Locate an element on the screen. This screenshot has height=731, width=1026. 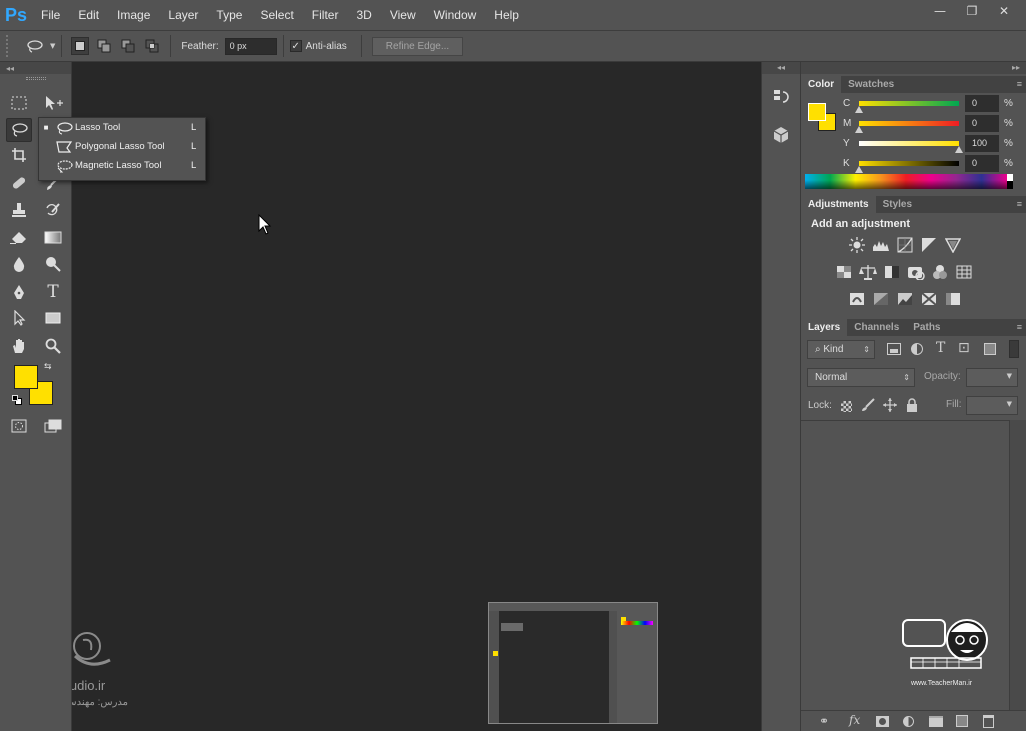
magenta-value: 0 is located at coordinates (982, 123).